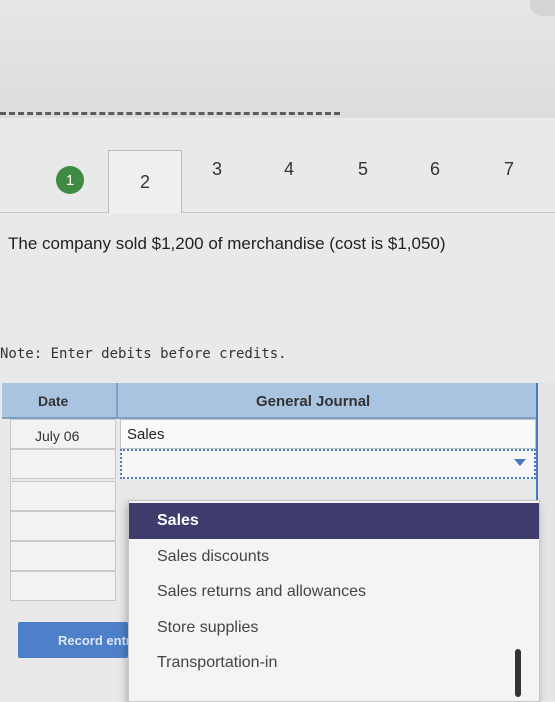  I want to click on record-entry-button: Record entry, so click(73, 640).